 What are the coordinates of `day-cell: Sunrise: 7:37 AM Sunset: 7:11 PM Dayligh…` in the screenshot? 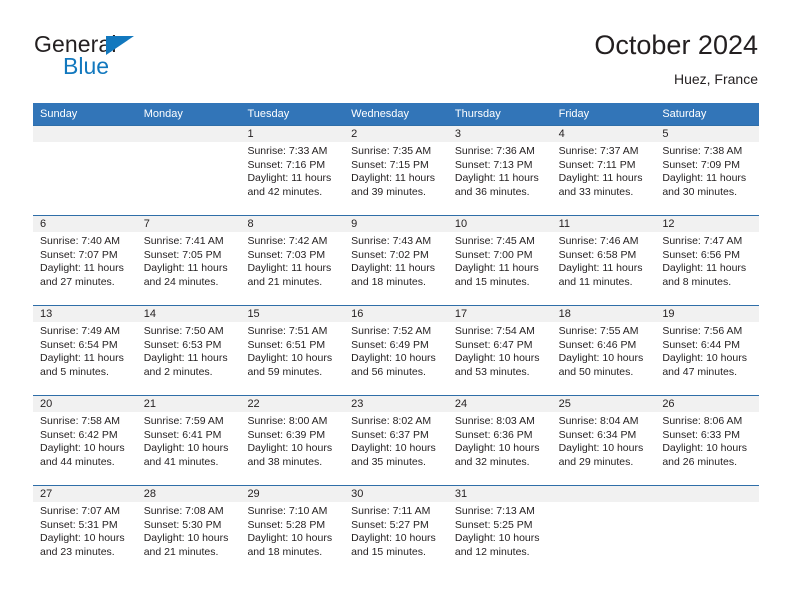 It's located at (604, 178).